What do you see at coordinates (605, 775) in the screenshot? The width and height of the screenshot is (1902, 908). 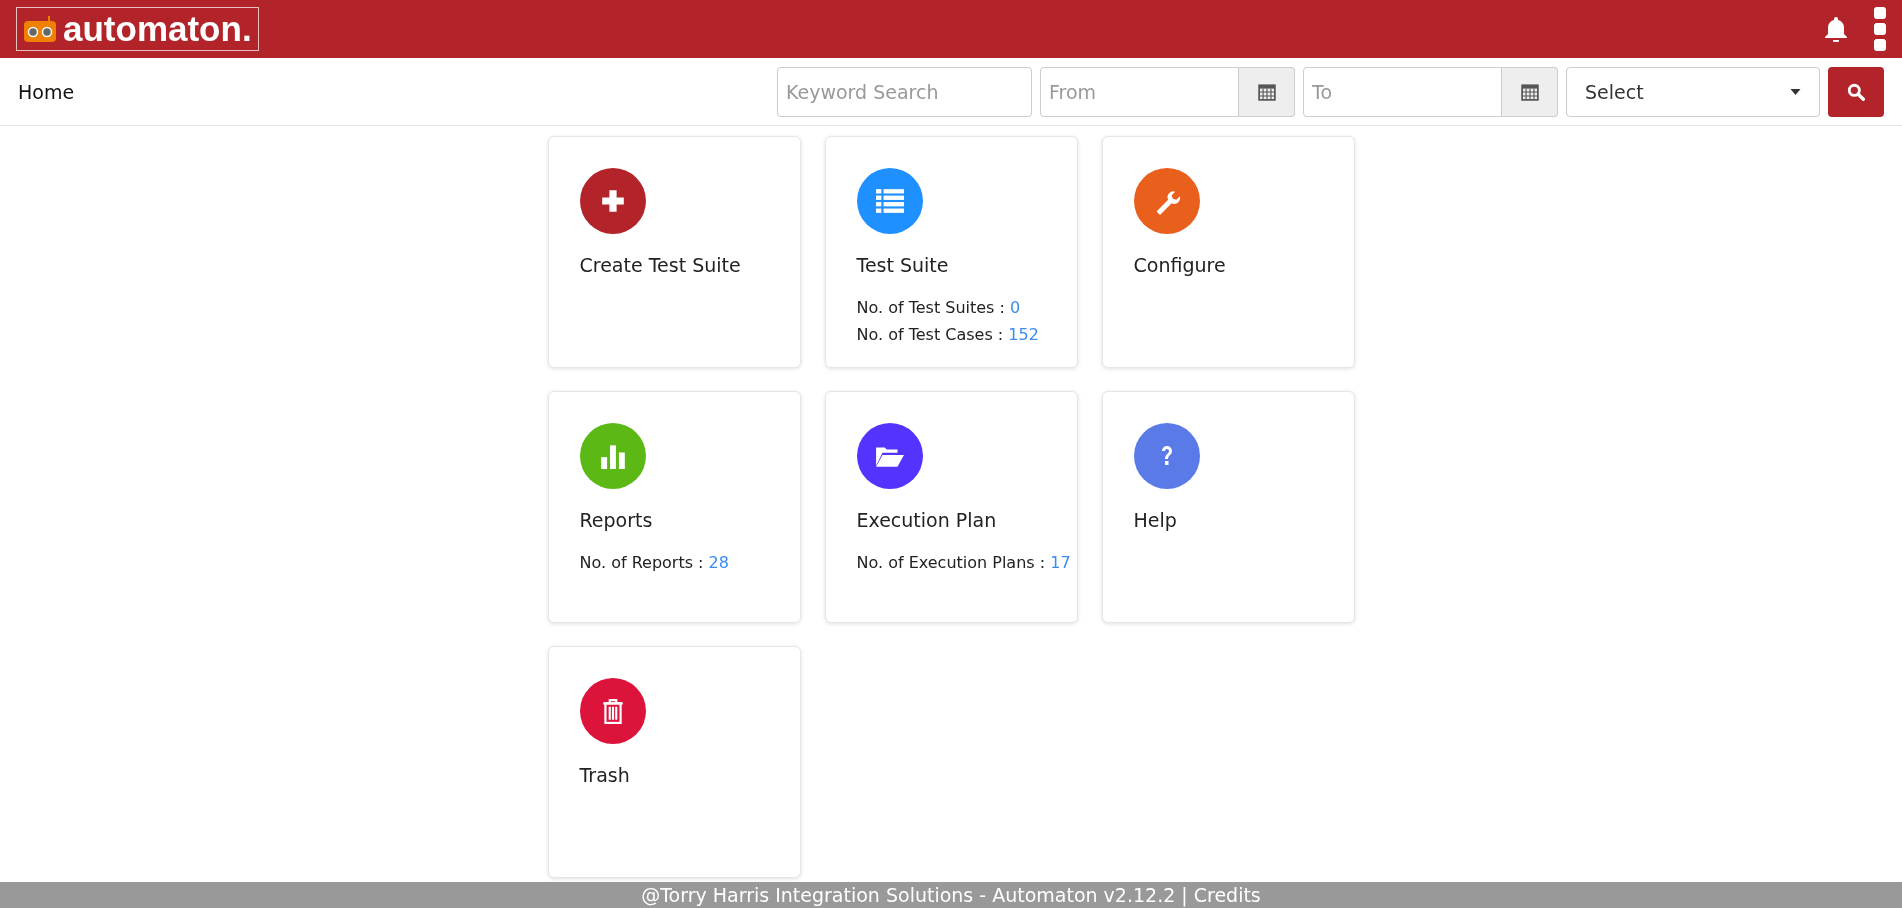 I see `card-title: Trash` at bounding box center [605, 775].